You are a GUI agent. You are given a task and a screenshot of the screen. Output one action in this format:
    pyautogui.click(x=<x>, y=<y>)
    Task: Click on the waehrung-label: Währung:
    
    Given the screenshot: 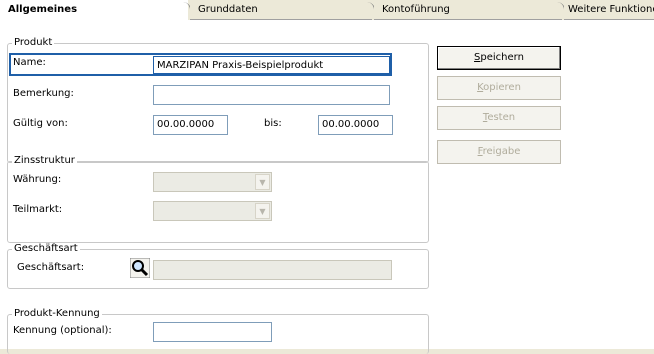 What is the action you would take?
    pyautogui.click(x=37, y=179)
    